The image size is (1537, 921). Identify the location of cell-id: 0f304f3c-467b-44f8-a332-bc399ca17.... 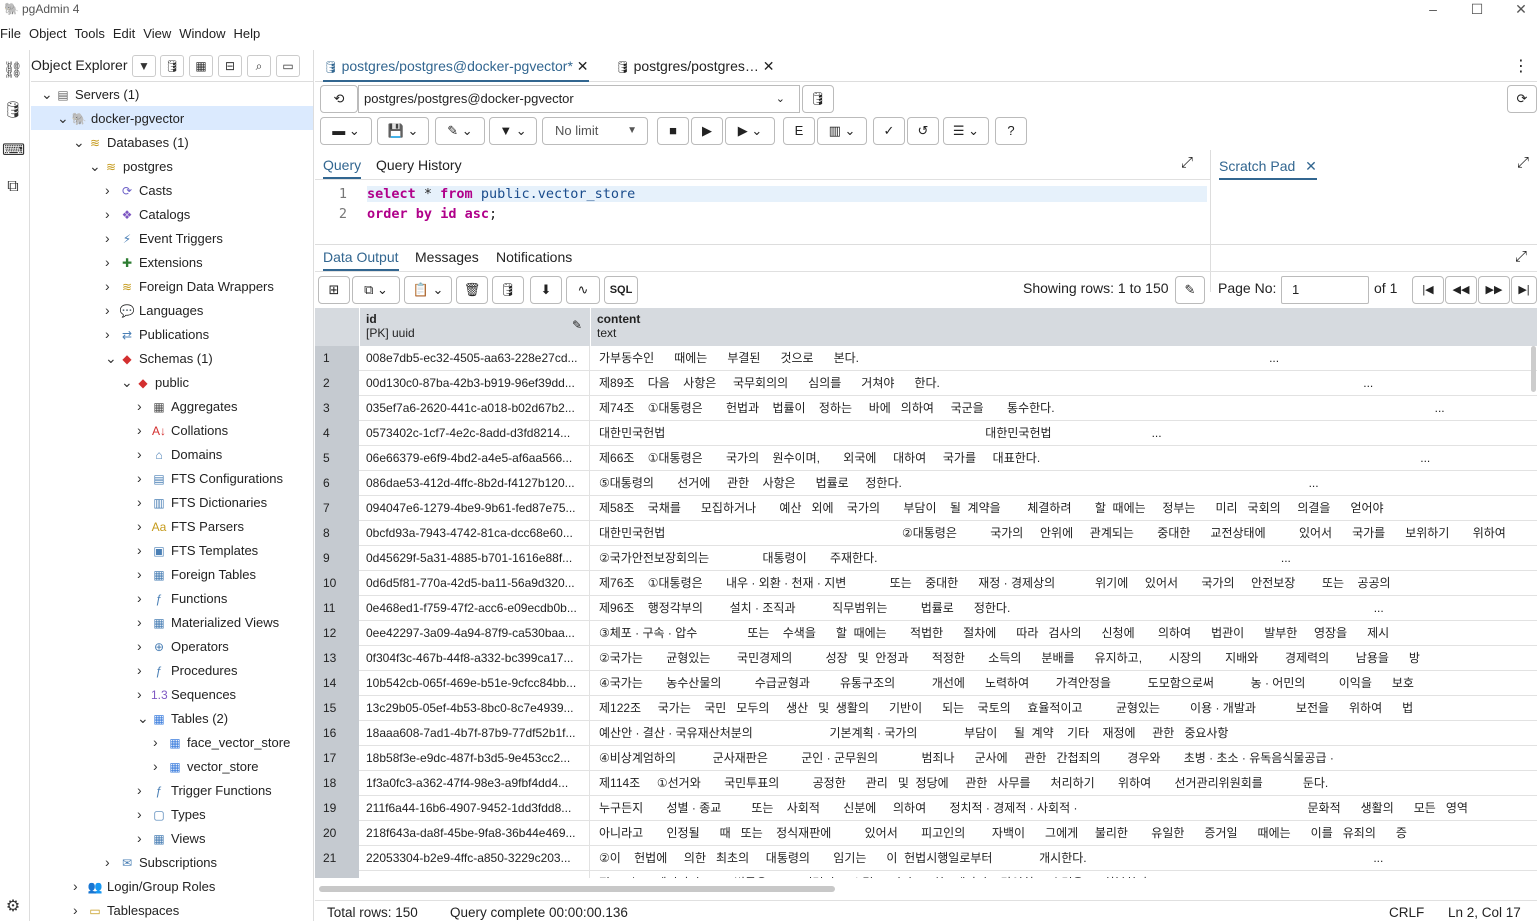
(475, 658).